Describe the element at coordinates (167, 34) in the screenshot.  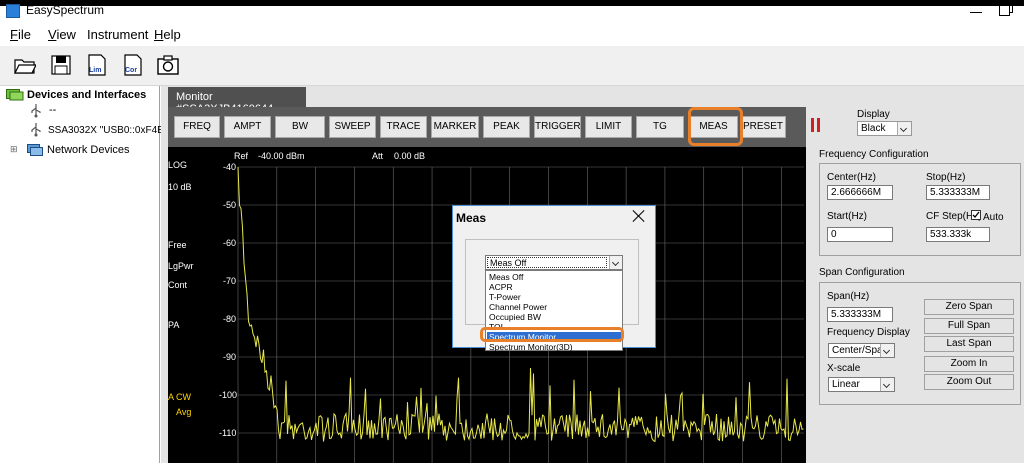
I see `menu-help: Help` at that location.